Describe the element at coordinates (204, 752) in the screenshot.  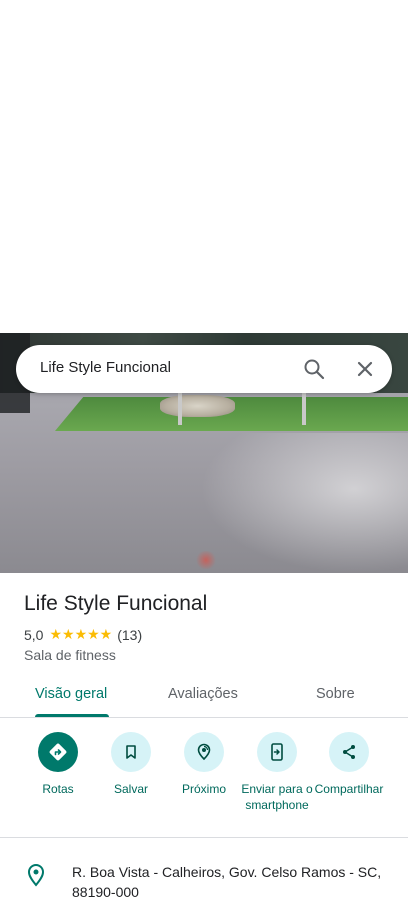
I see `nearby-icon` at that location.